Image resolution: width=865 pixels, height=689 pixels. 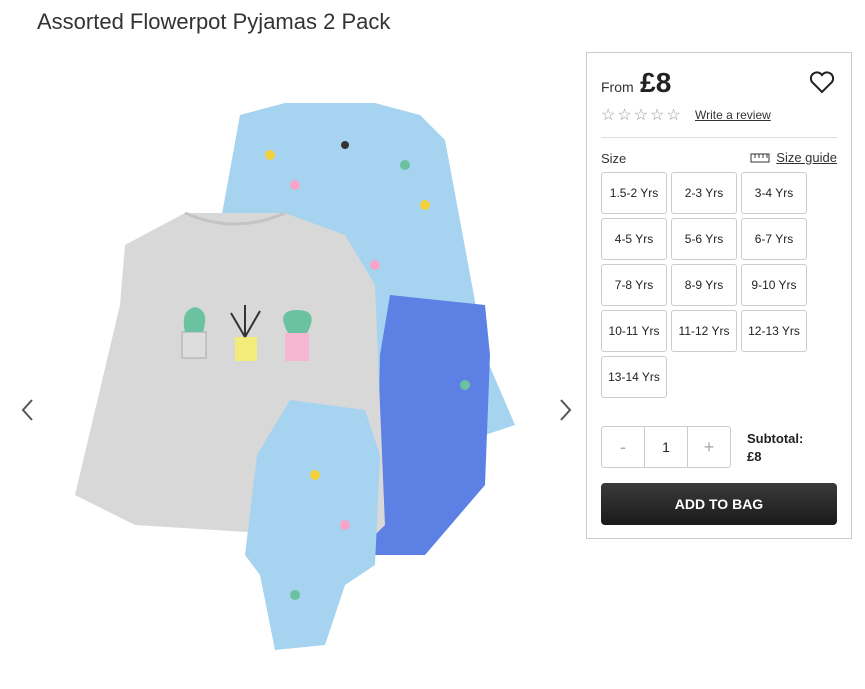 I want to click on size-option: 10-11 Yrs, so click(x=634, y=331).